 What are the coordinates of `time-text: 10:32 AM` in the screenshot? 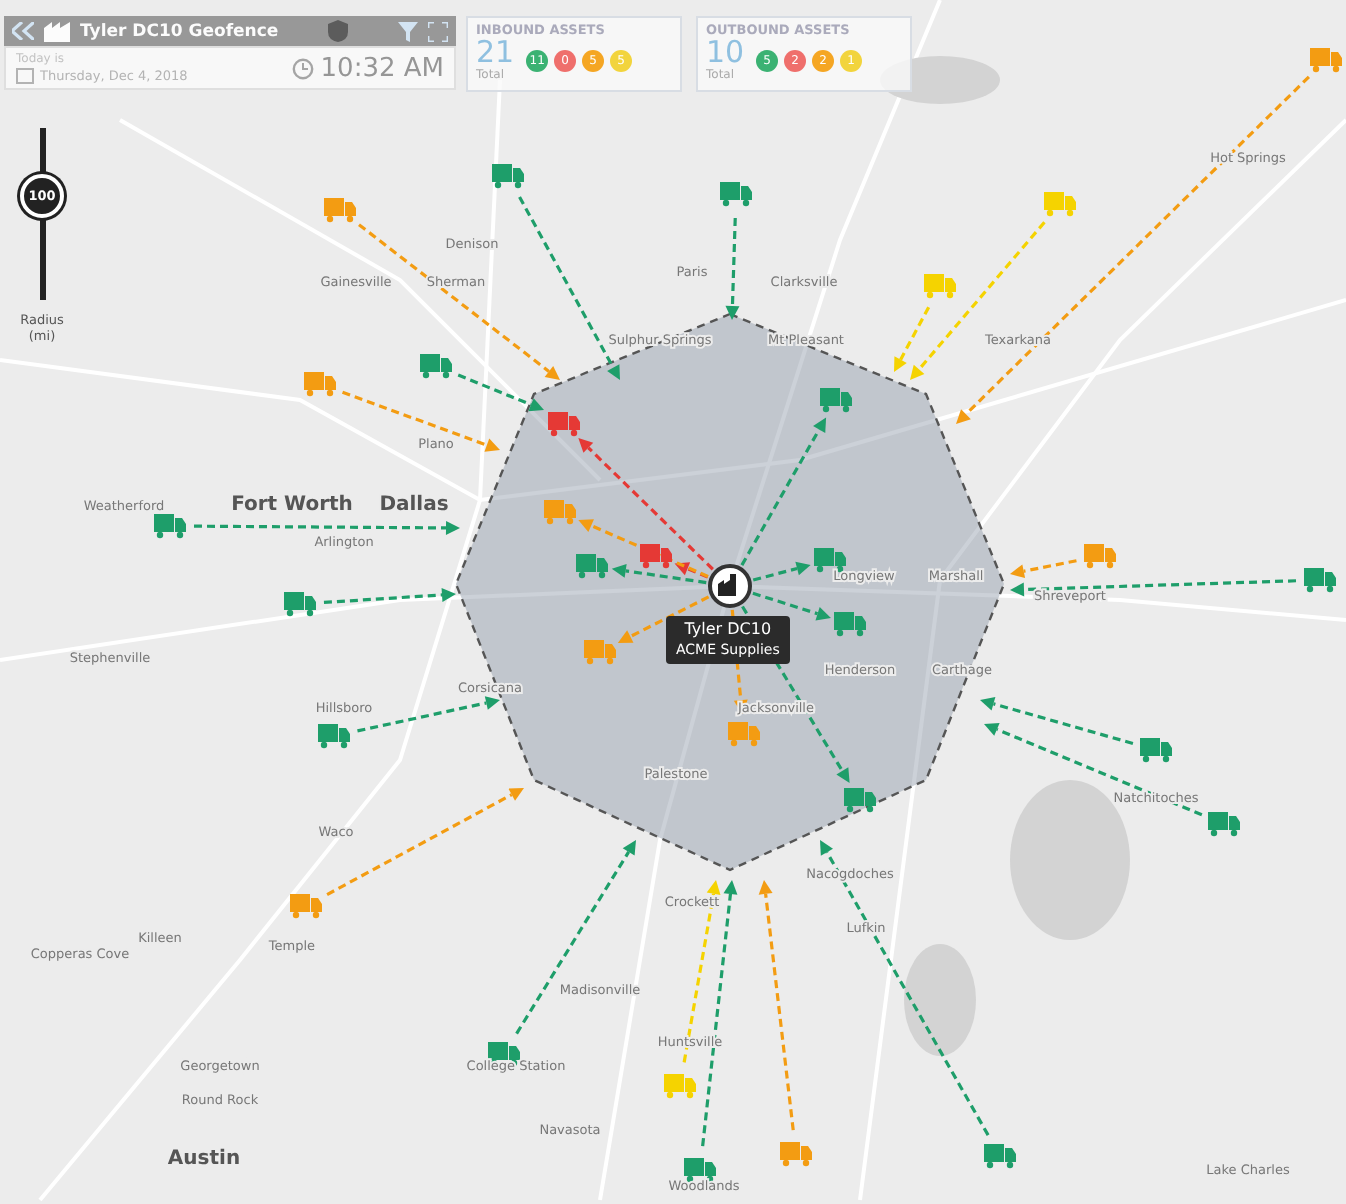 It's located at (382, 68).